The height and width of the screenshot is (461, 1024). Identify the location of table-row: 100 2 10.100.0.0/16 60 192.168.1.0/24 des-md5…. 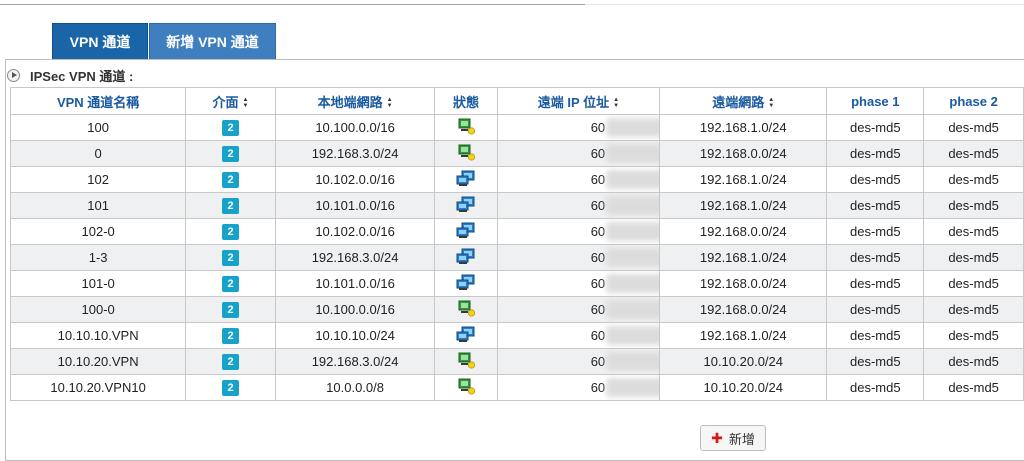
(516, 127).